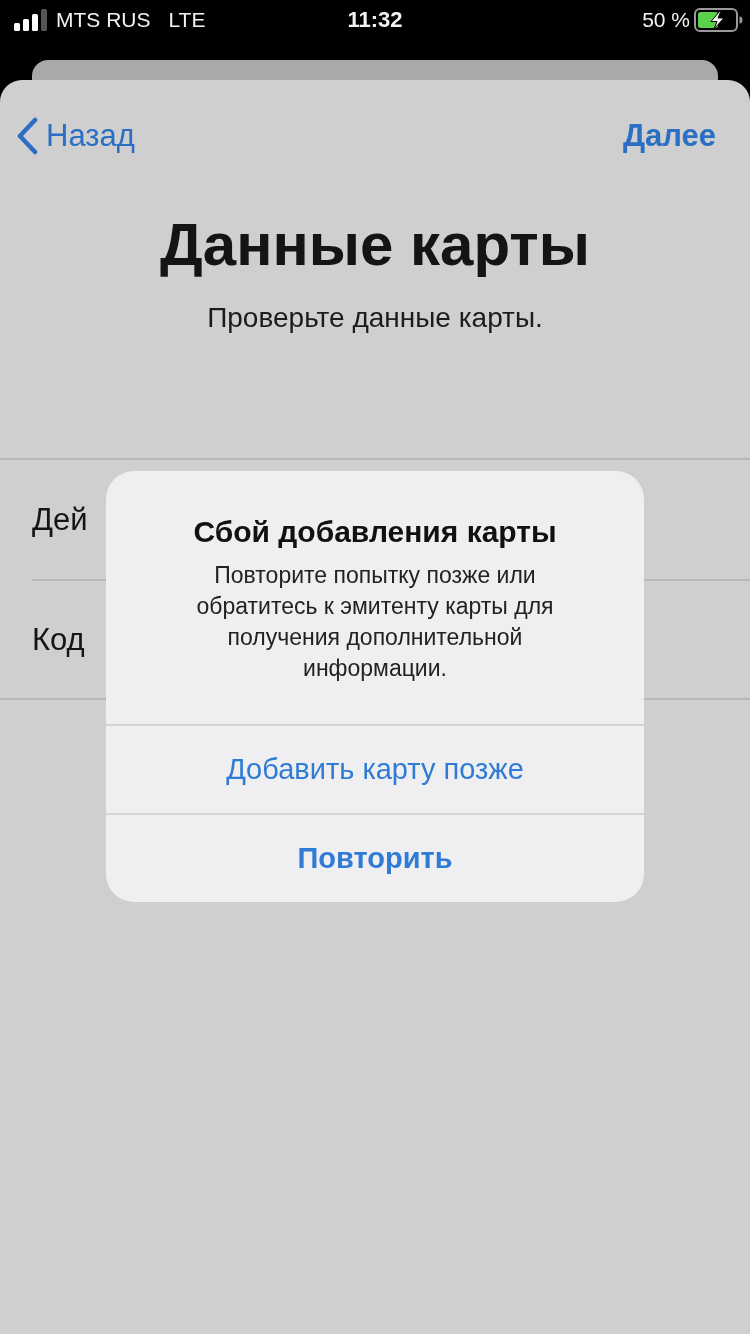  I want to click on alert-title: Сбой добавления карты, so click(375, 532).